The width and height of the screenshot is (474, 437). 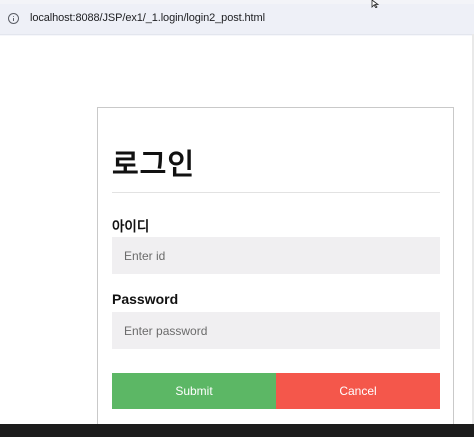 What do you see at coordinates (131, 227) in the screenshot?
I see `id-label: 아이디` at bounding box center [131, 227].